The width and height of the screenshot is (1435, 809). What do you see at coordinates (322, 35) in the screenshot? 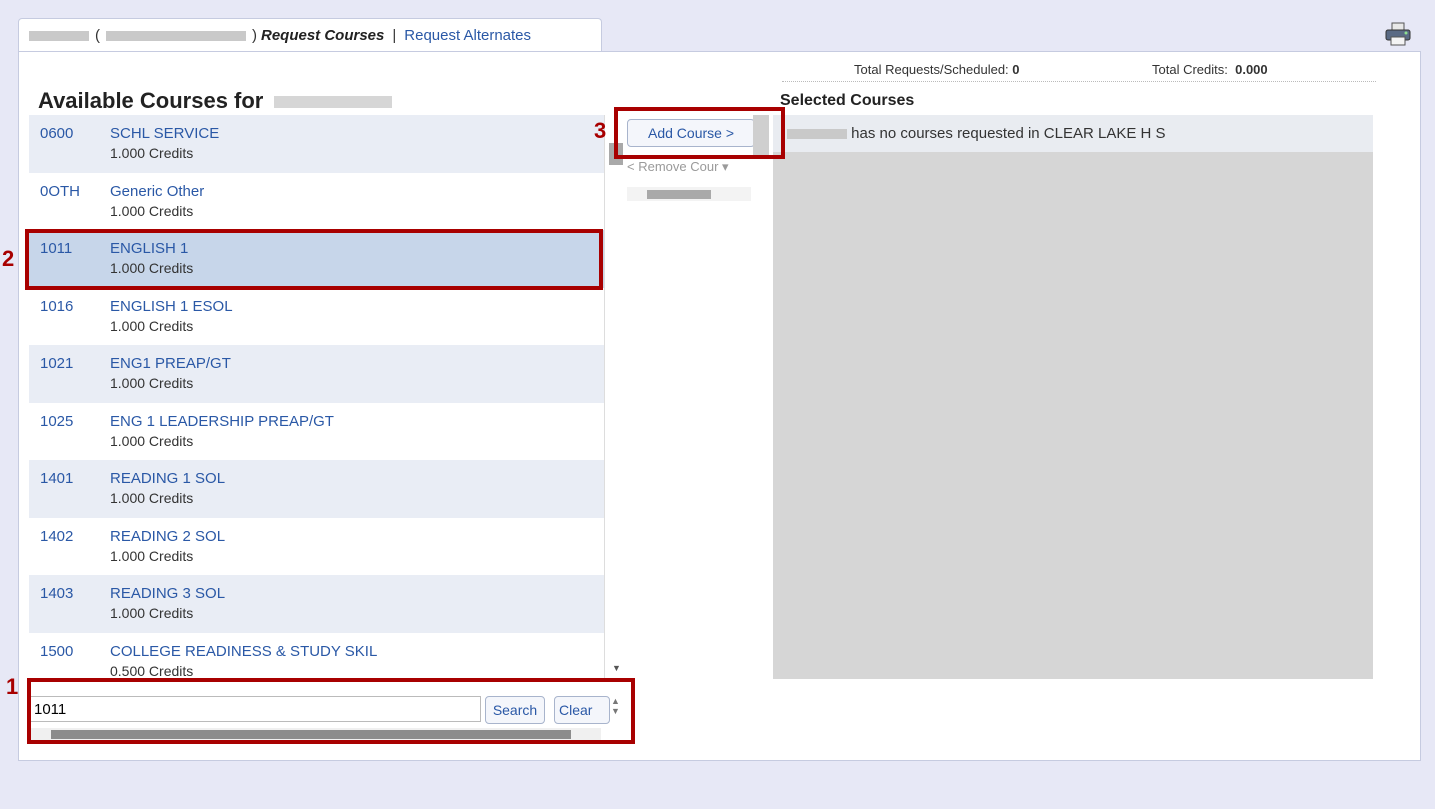
I see `tab-request-courses: Request Courses` at bounding box center [322, 35].